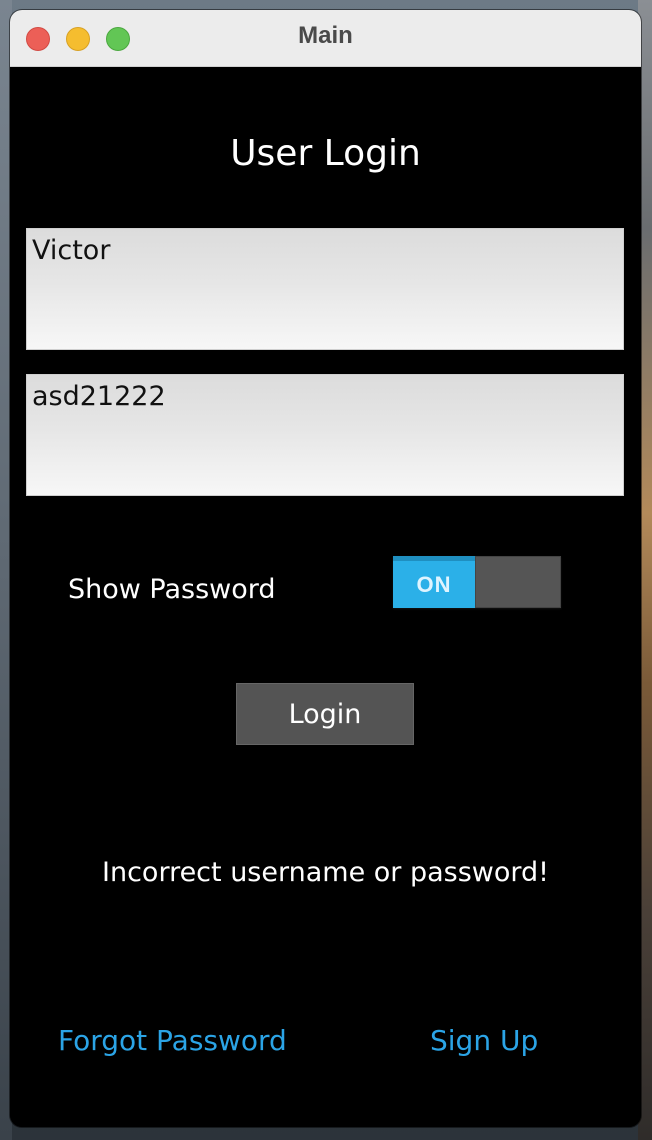  What do you see at coordinates (484, 1040) in the screenshot?
I see `sign-up-link: Sign Up` at bounding box center [484, 1040].